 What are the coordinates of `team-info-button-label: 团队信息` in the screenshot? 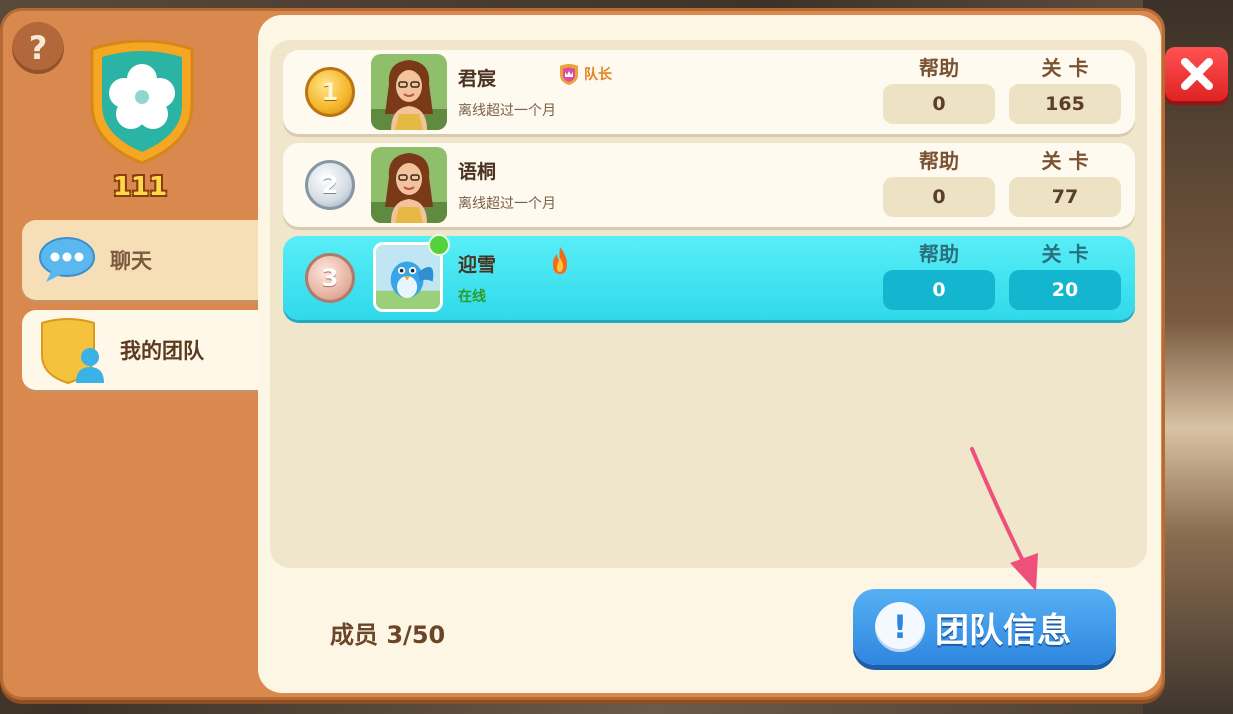 It's located at (1003, 630).